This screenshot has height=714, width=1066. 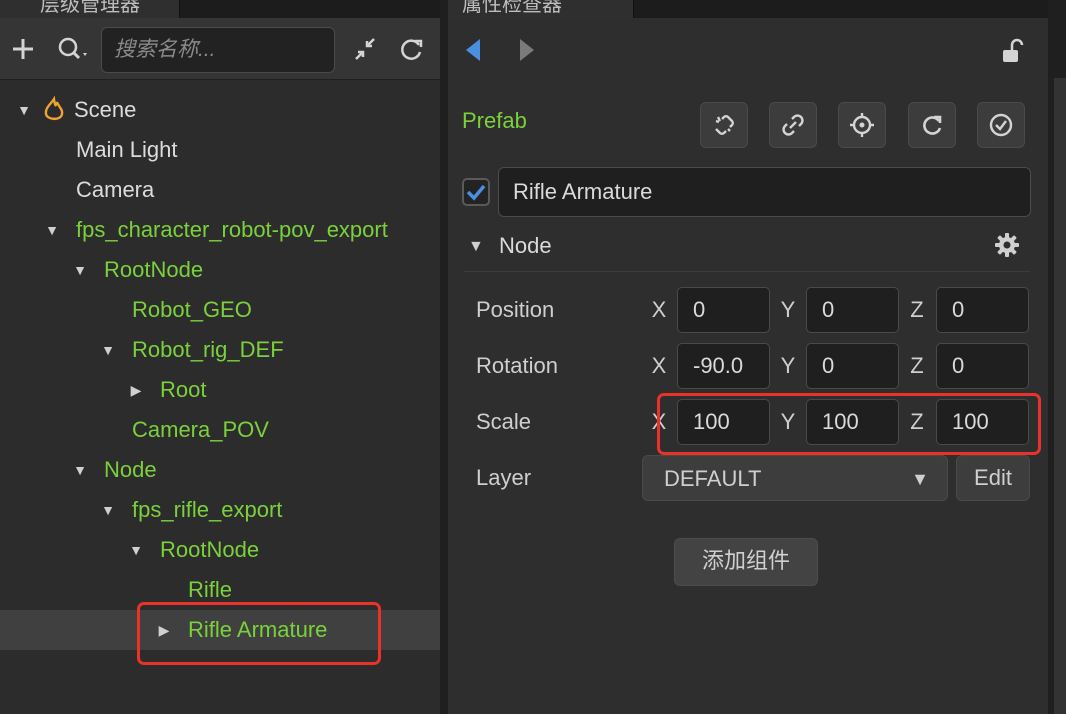 I want to click on highlight-box-scale, so click(x=849, y=424).